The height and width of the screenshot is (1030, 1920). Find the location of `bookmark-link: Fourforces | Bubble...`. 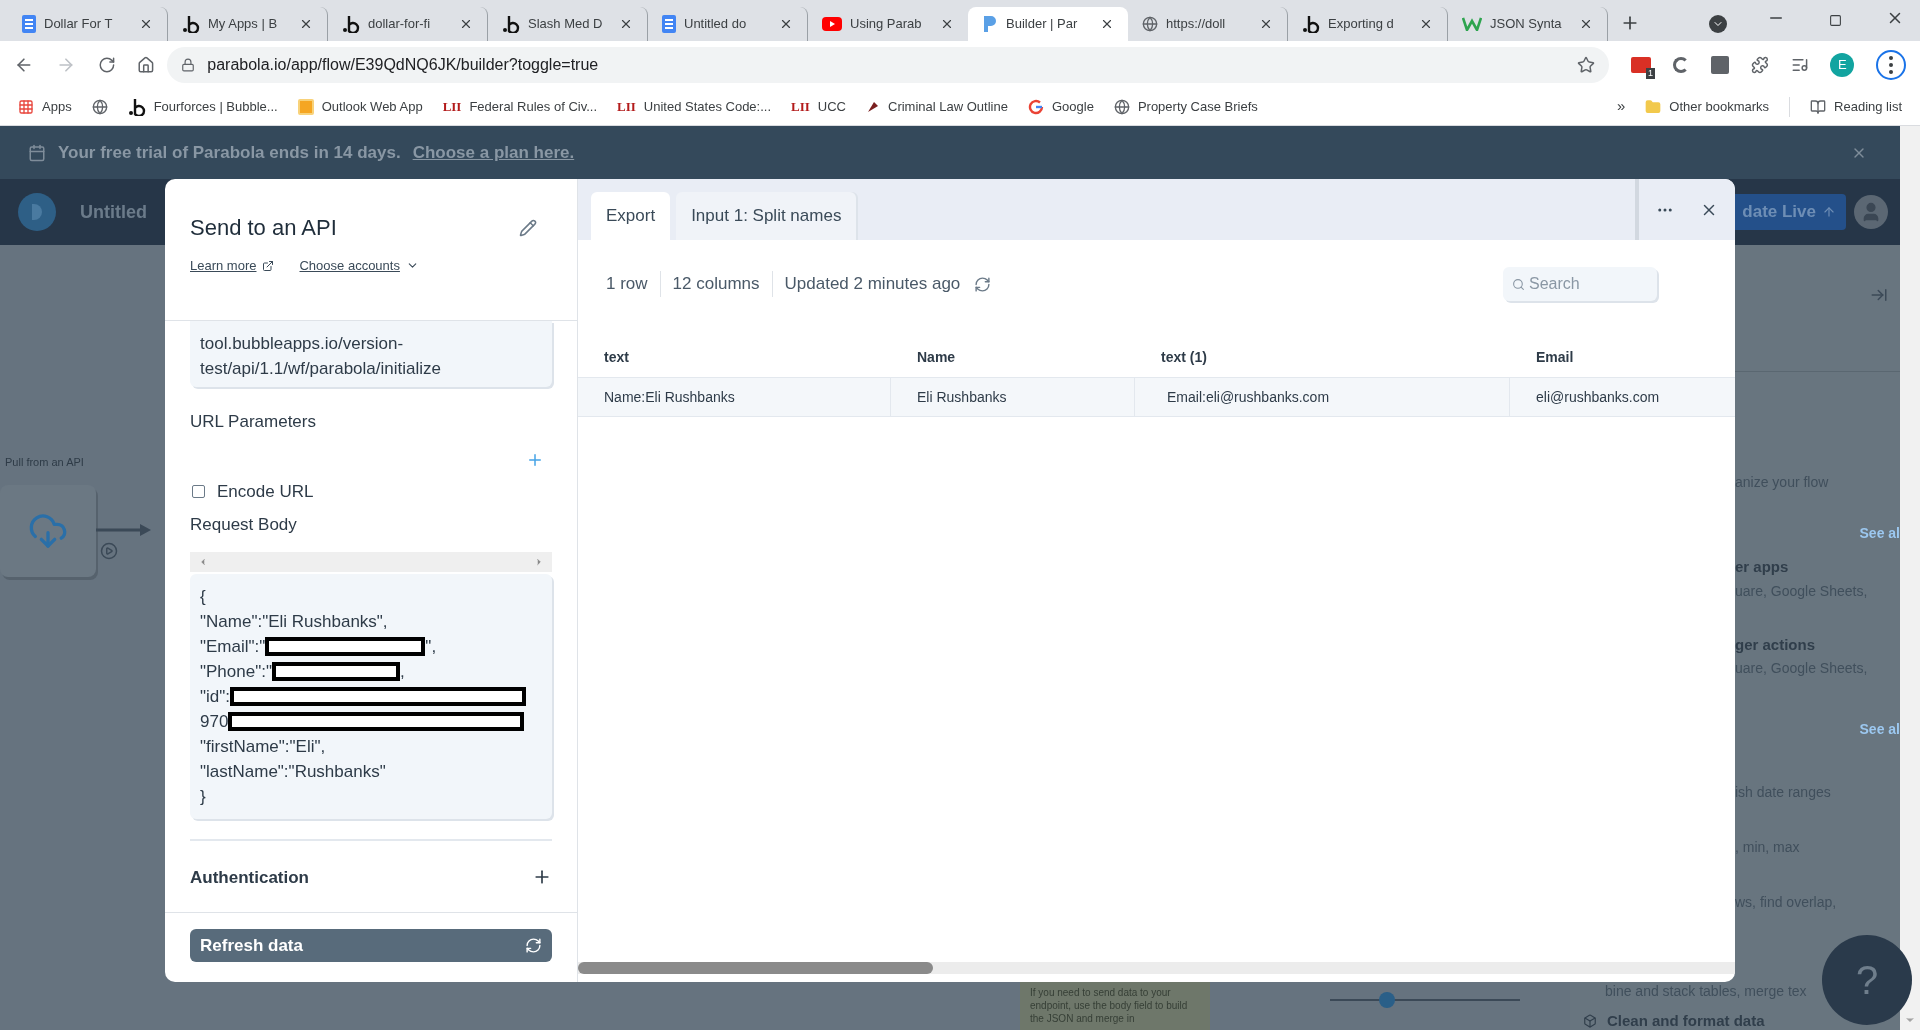

bookmark-link: Fourforces | Bubble... is located at coordinates (215, 106).